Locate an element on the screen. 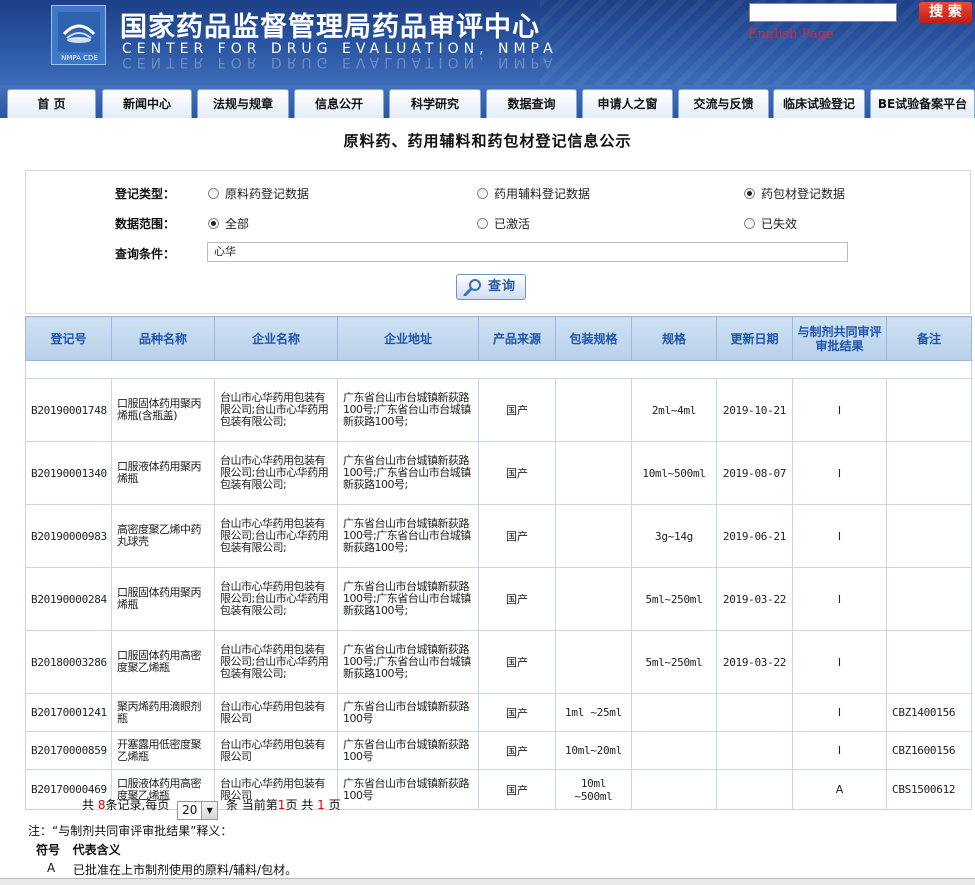 This screenshot has width=975, height=885. nav-regulations: 法规与规章 is located at coordinates (243, 103).